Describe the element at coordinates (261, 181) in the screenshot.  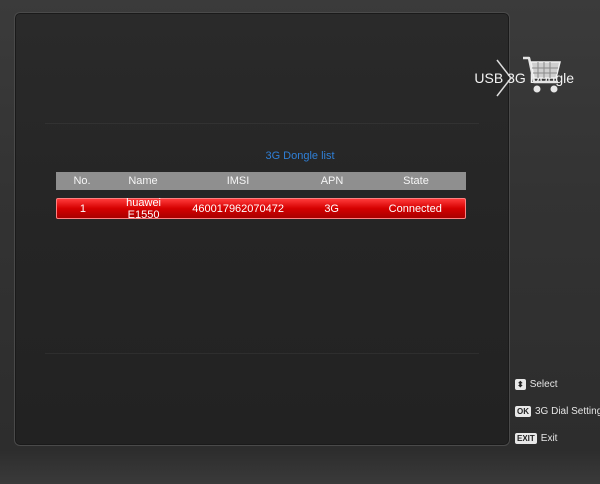
I see `table-header: No. Name IMSI APN State` at that location.